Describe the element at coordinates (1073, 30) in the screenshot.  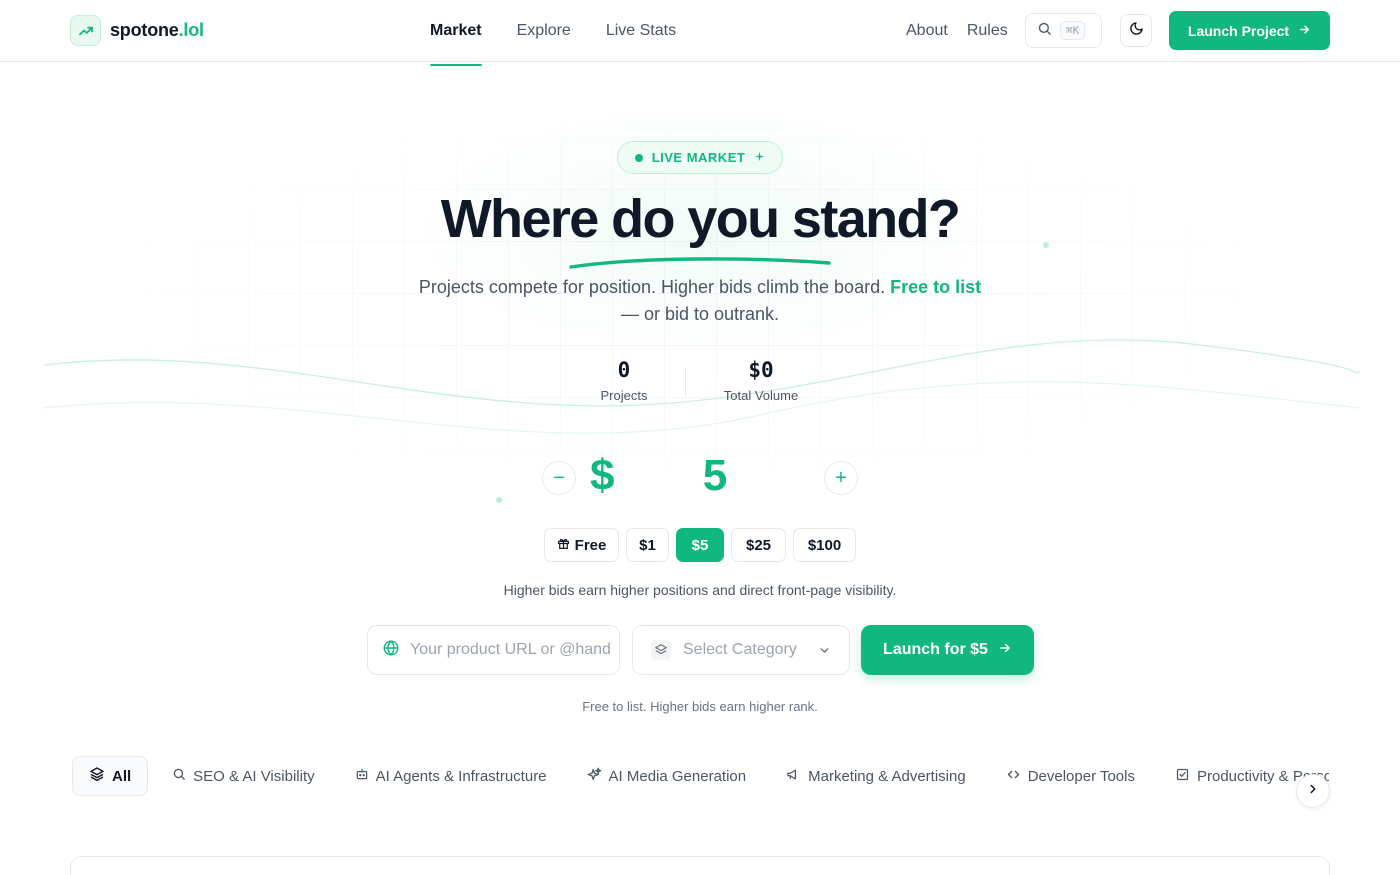
I see `shortcut-hint: ⌘K` at that location.